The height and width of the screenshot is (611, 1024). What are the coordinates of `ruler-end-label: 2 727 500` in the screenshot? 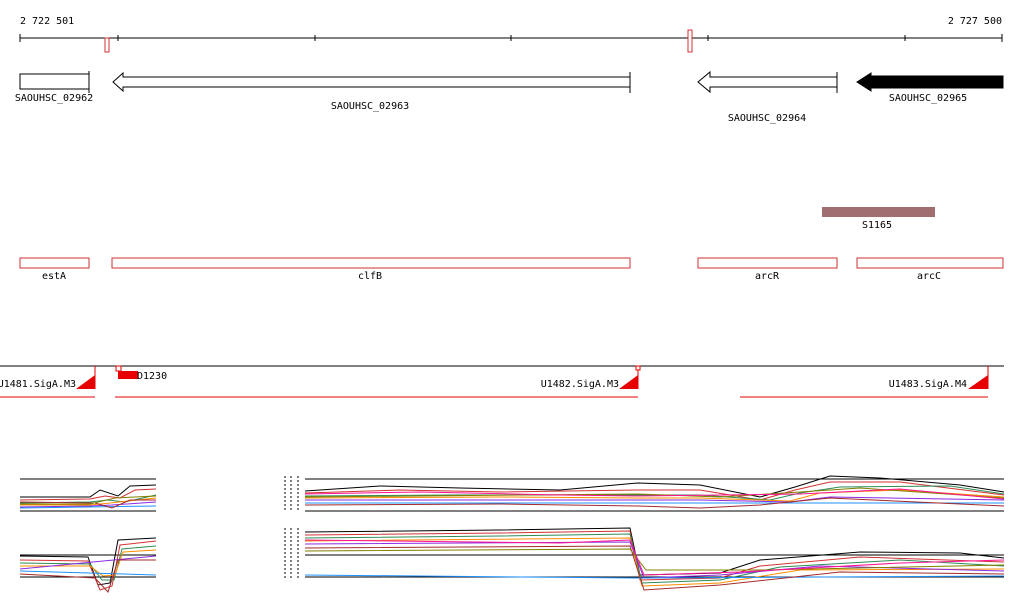 It's located at (975, 21).